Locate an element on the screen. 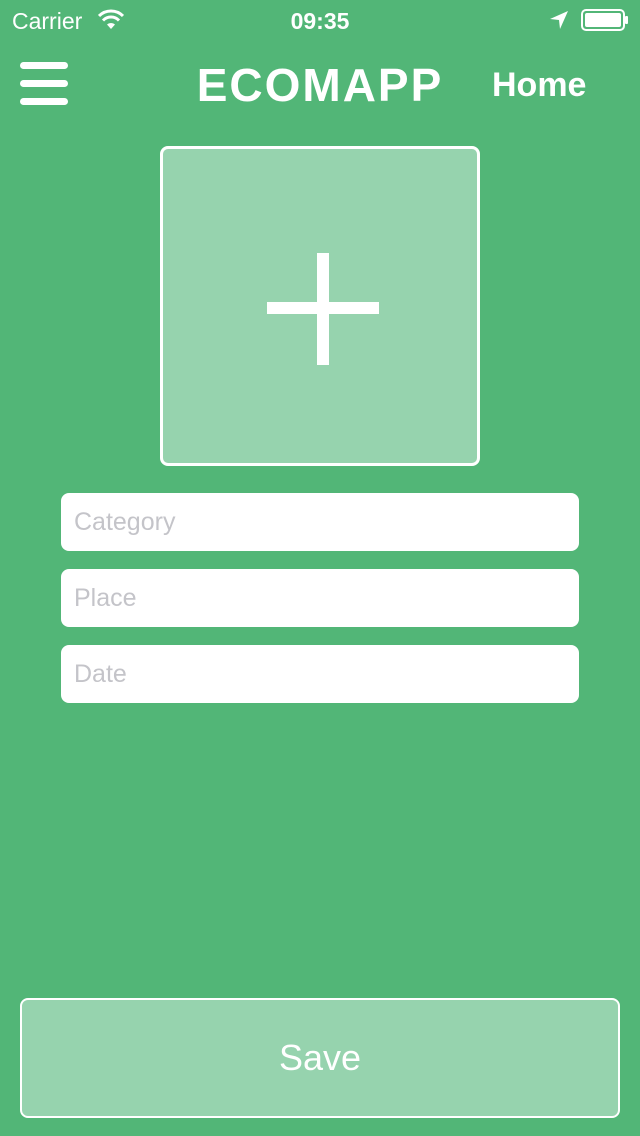 The width and height of the screenshot is (640, 1136). home-link: Home is located at coordinates (539, 85).